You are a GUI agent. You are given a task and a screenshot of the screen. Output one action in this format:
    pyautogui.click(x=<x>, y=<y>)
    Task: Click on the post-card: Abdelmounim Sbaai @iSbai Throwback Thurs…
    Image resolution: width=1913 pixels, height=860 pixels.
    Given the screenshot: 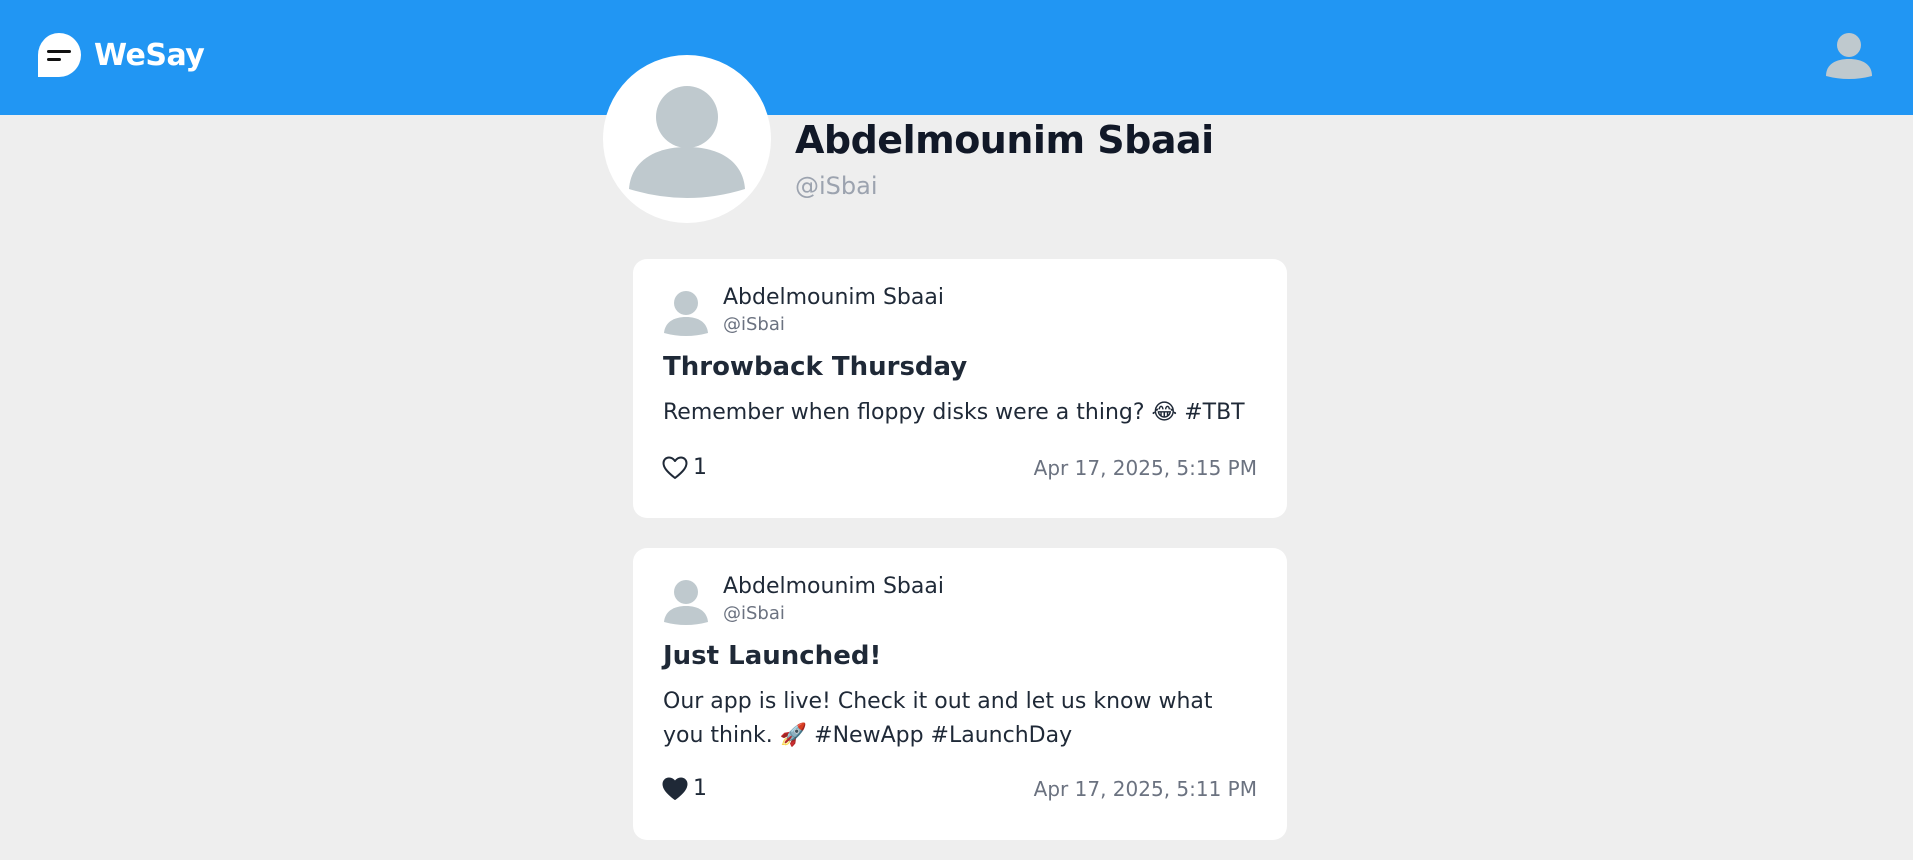 What is the action you would take?
    pyautogui.click(x=960, y=388)
    